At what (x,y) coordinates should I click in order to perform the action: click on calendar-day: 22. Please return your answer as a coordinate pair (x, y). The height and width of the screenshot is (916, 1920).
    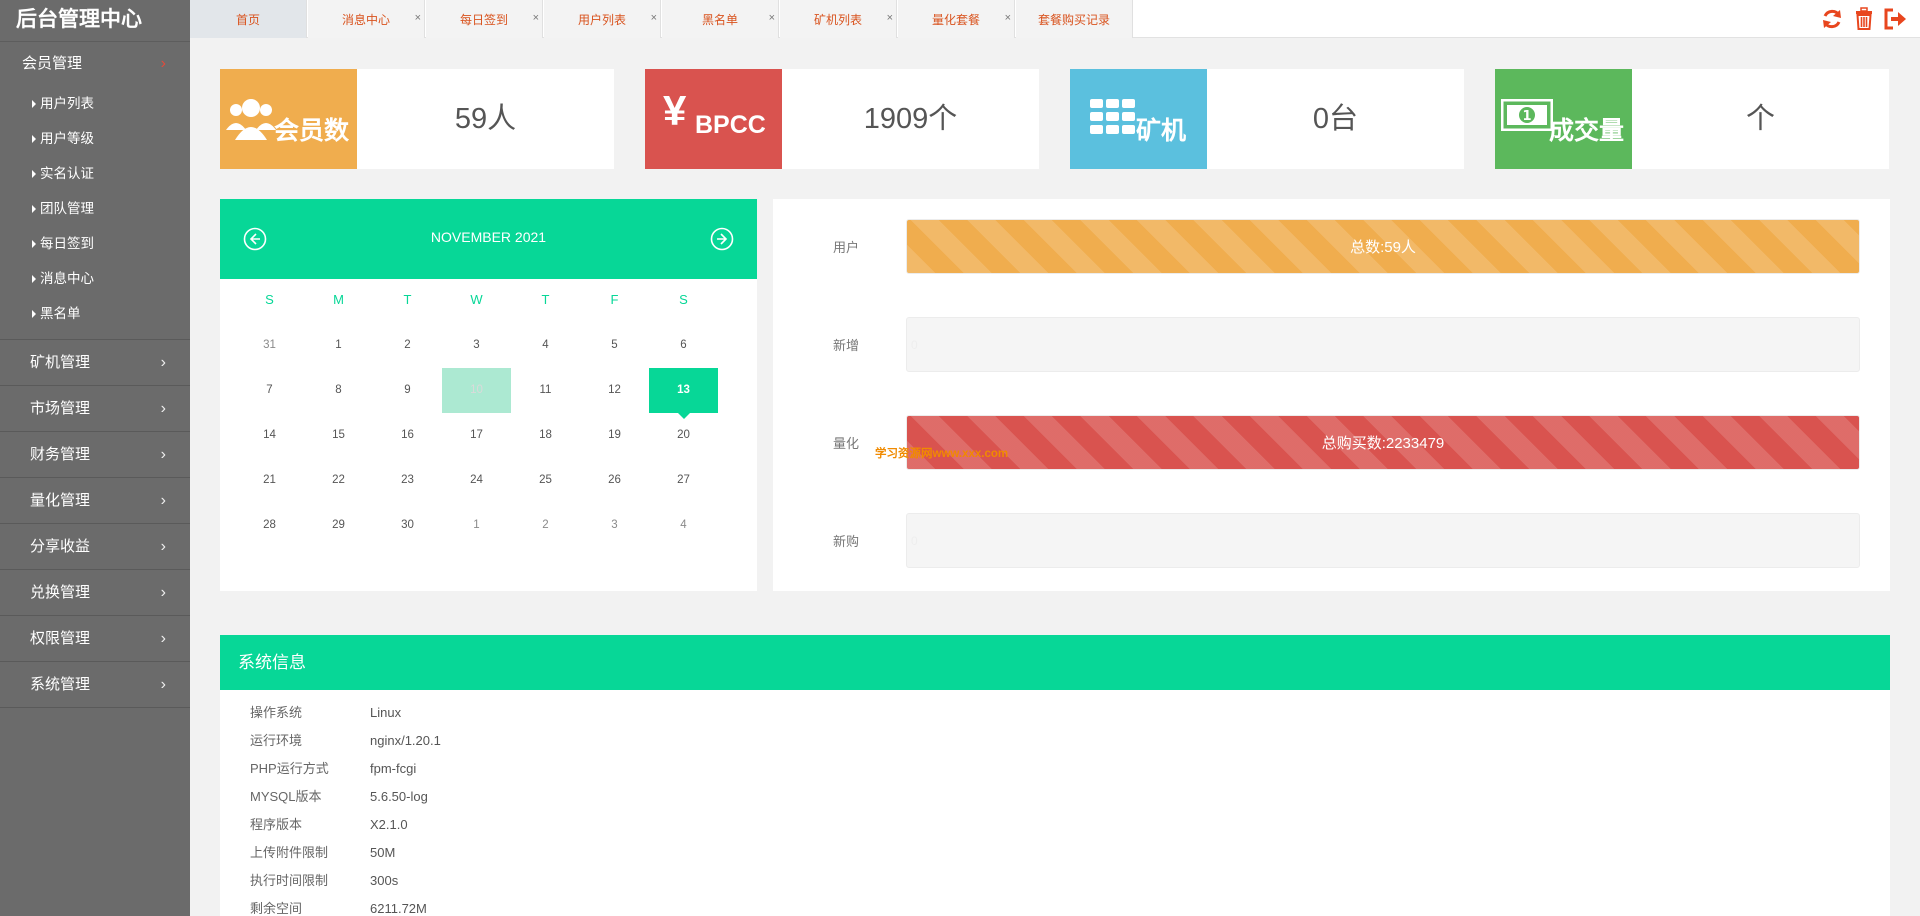
    Looking at the image, I should click on (338, 480).